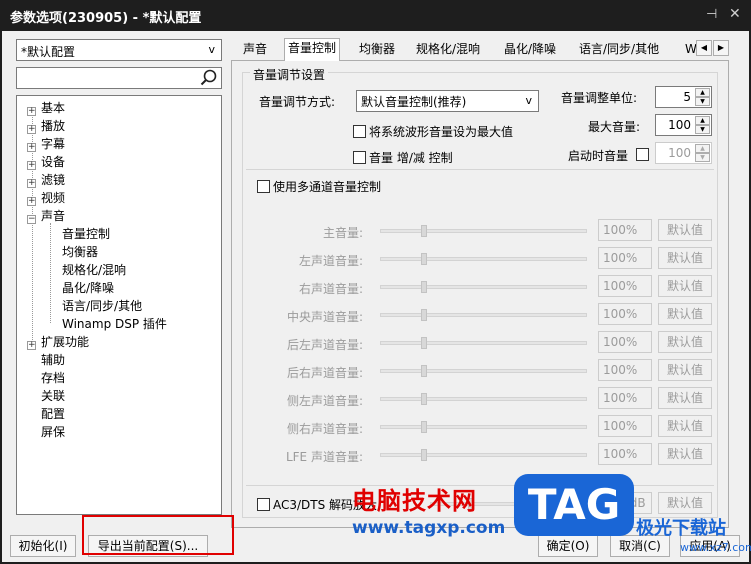 This screenshot has width=751, height=564. I want to click on close-icon: ✕, so click(735, 14).